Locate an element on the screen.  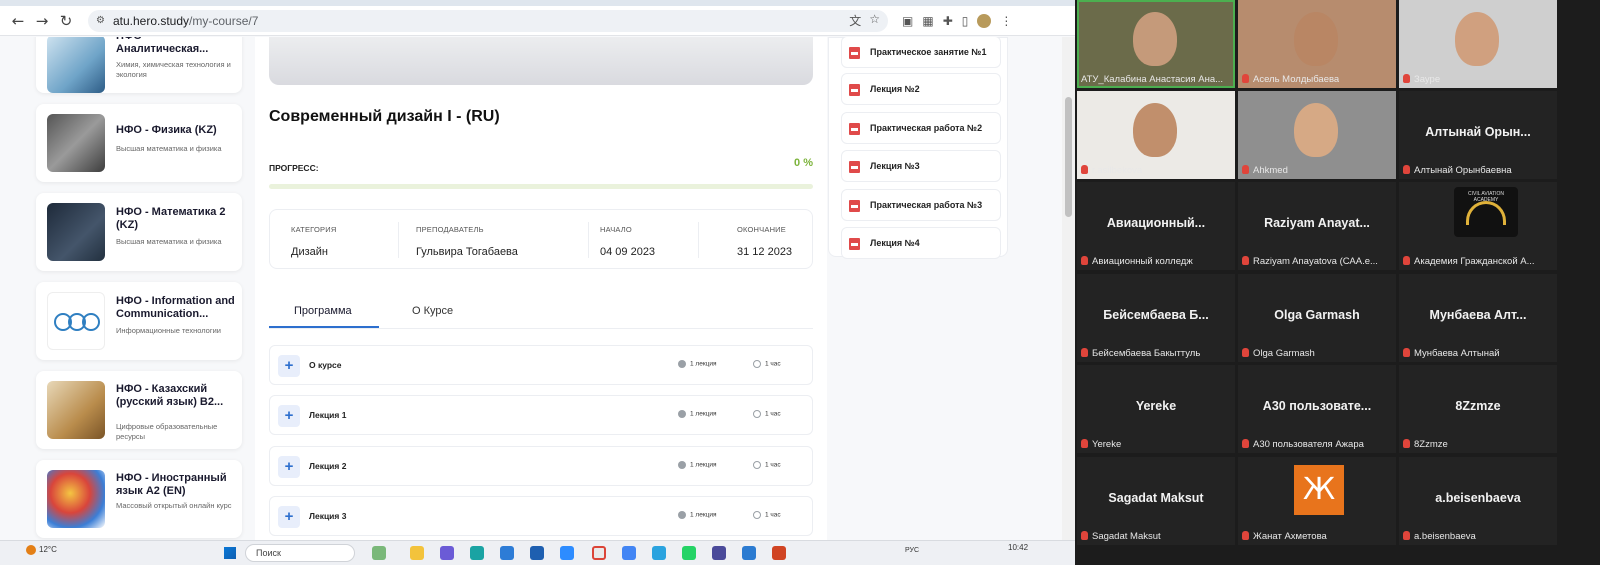
program-row: + Лекция 1 1 лекция 1 час is located at coordinates (541, 415).